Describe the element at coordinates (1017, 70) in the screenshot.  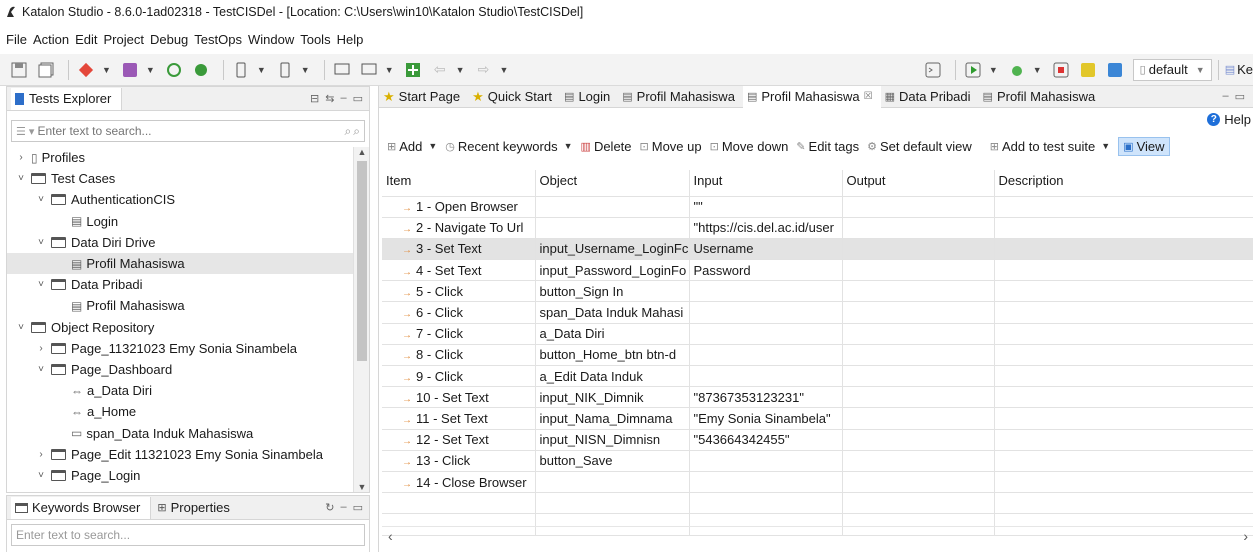
I see `debug-icon` at that location.